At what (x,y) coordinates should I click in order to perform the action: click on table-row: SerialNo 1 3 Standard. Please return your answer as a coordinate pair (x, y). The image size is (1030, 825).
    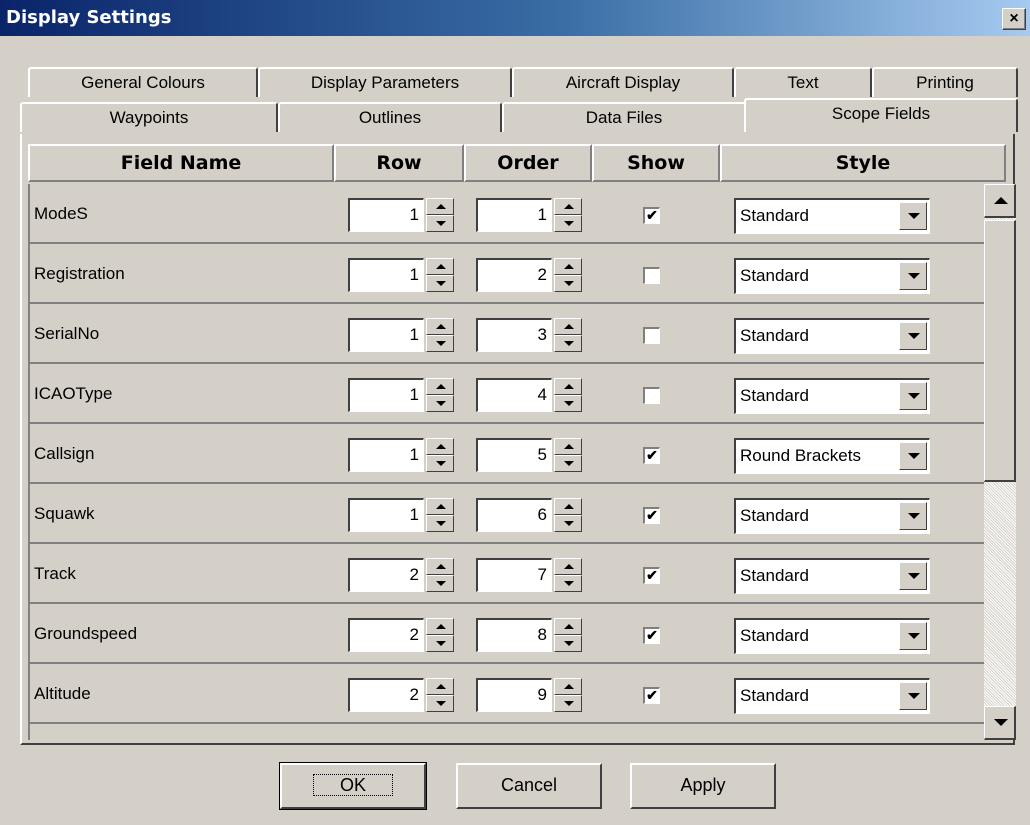
    Looking at the image, I should click on (507, 334).